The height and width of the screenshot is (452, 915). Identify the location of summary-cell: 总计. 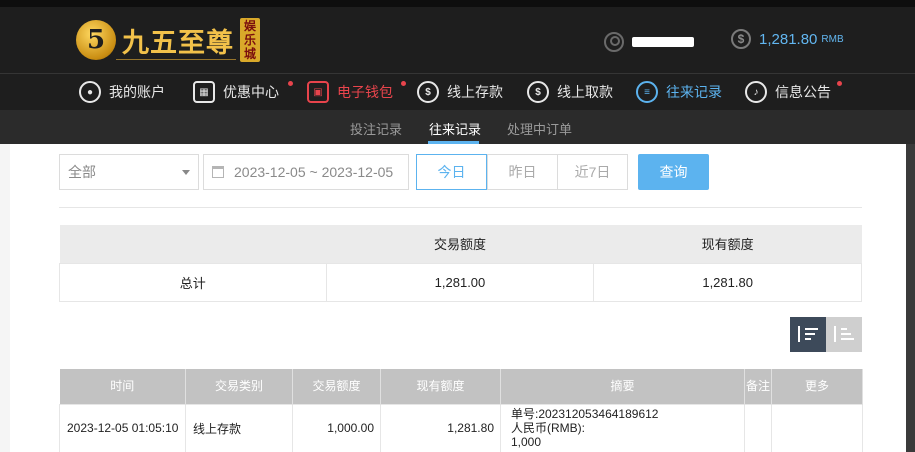
(193, 282).